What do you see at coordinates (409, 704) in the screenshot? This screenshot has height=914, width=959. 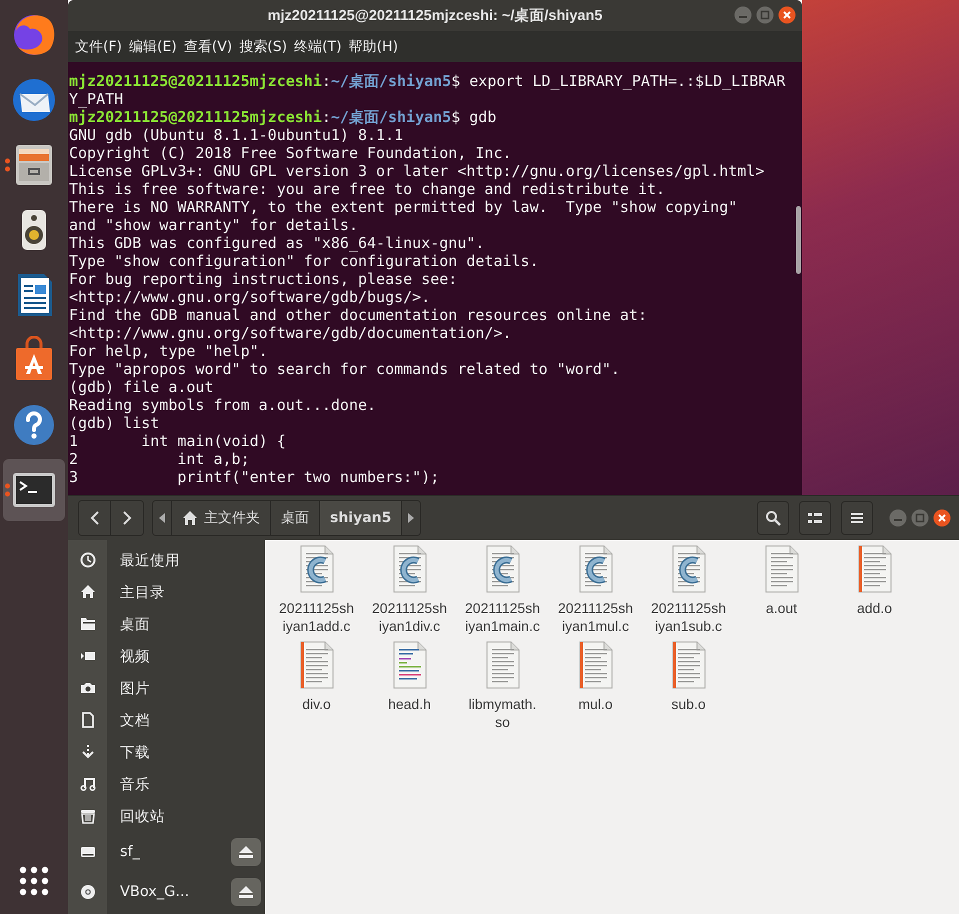 I see `file-name: head.h` at bounding box center [409, 704].